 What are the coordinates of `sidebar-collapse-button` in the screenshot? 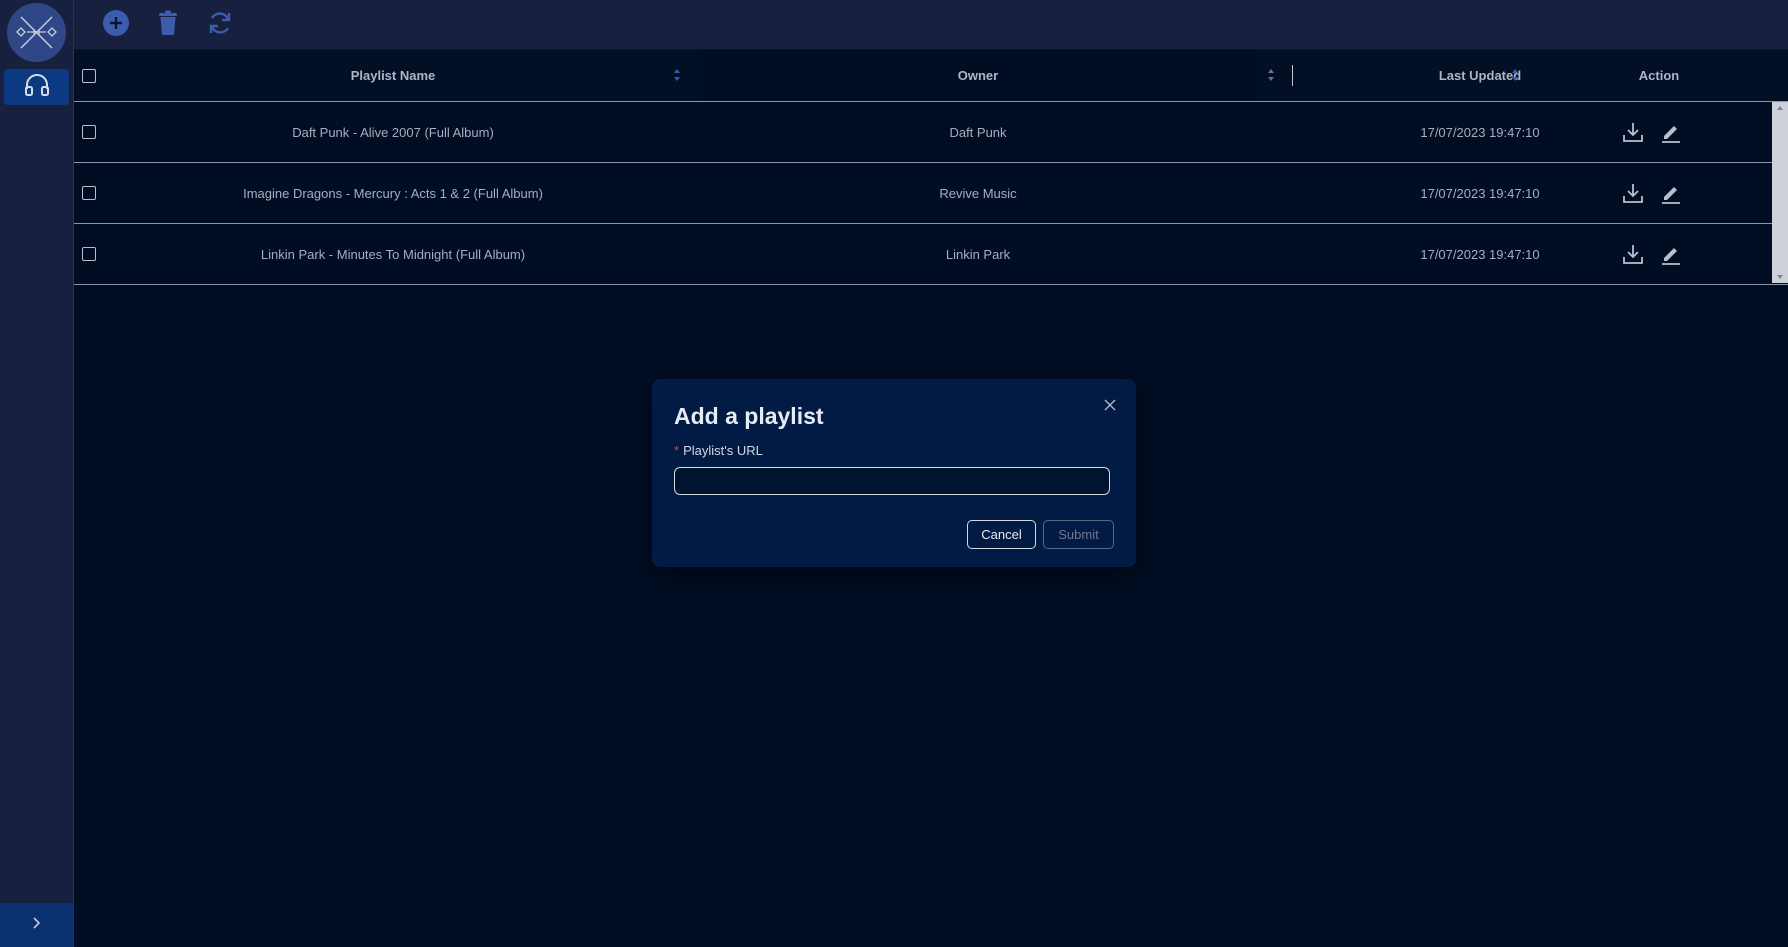 It's located at (36, 925).